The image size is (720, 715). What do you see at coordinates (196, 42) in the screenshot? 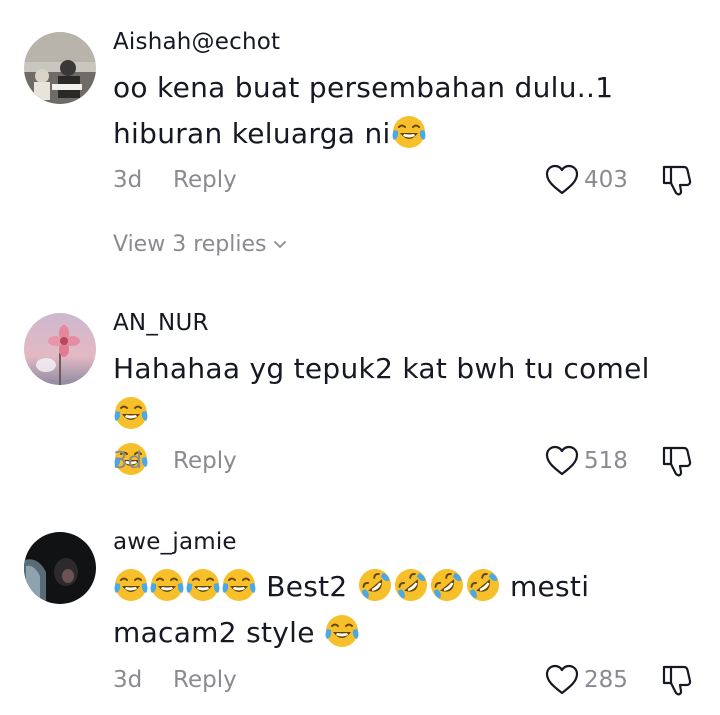
I see `username: Aishah@echot` at bounding box center [196, 42].